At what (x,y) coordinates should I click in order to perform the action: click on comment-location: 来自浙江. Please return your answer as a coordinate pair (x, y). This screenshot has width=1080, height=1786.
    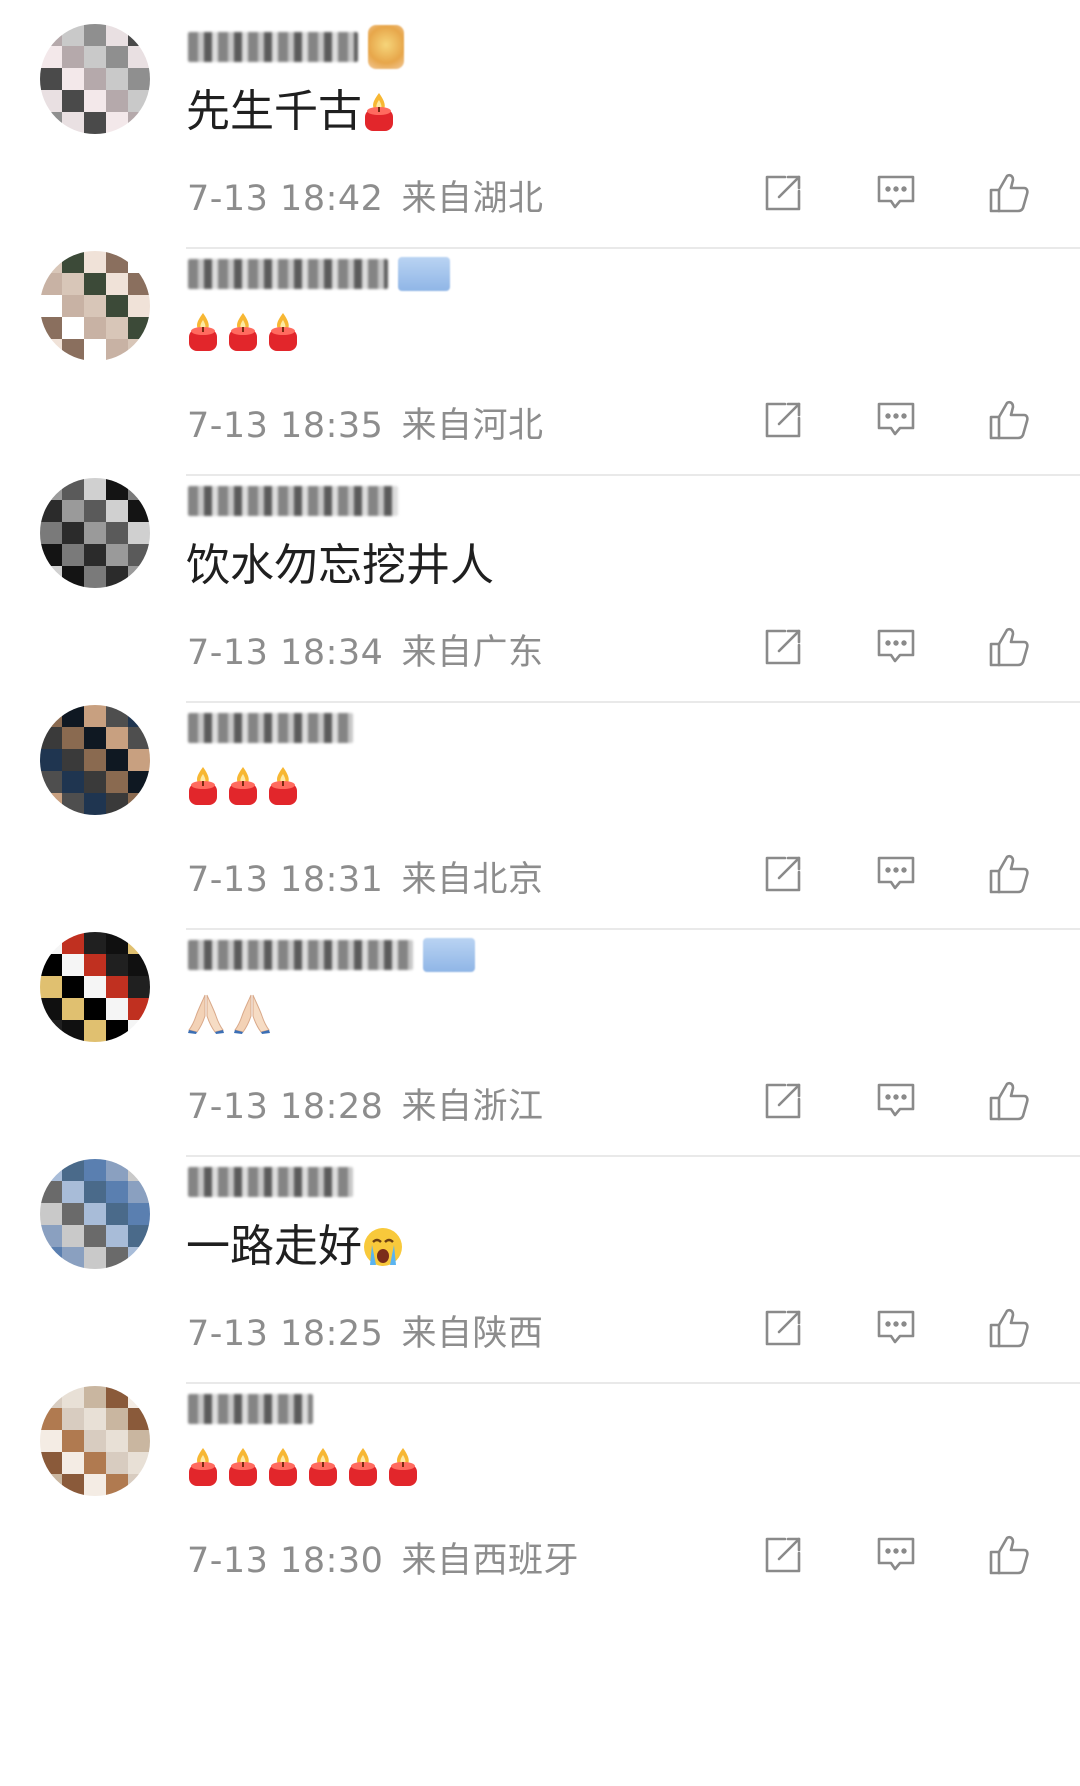
    Looking at the image, I should click on (472, 1107).